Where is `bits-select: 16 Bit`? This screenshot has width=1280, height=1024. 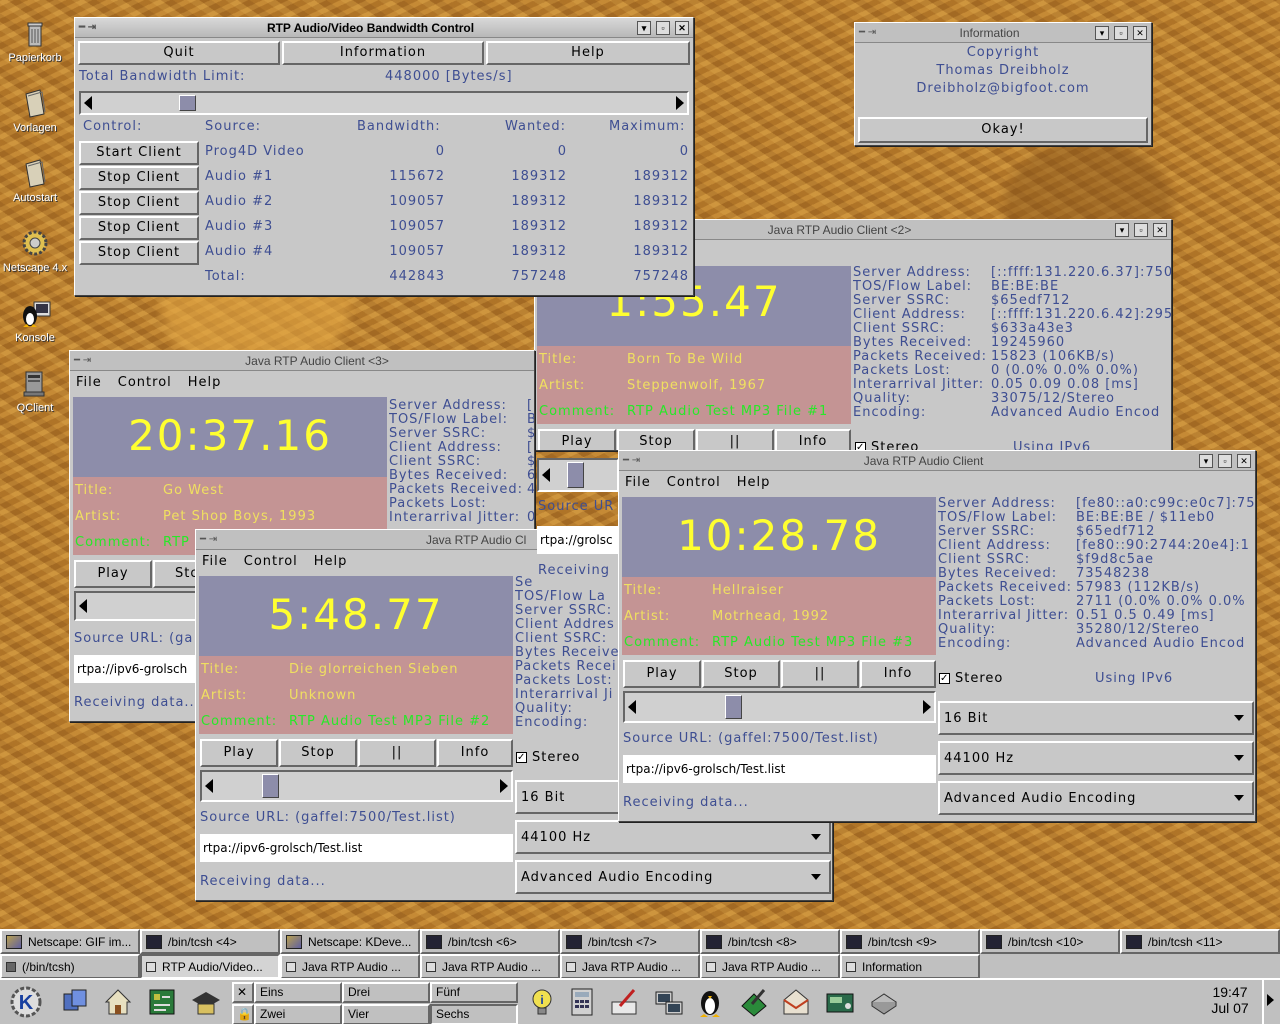
bits-select: 16 Bit is located at coordinates (1096, 718).